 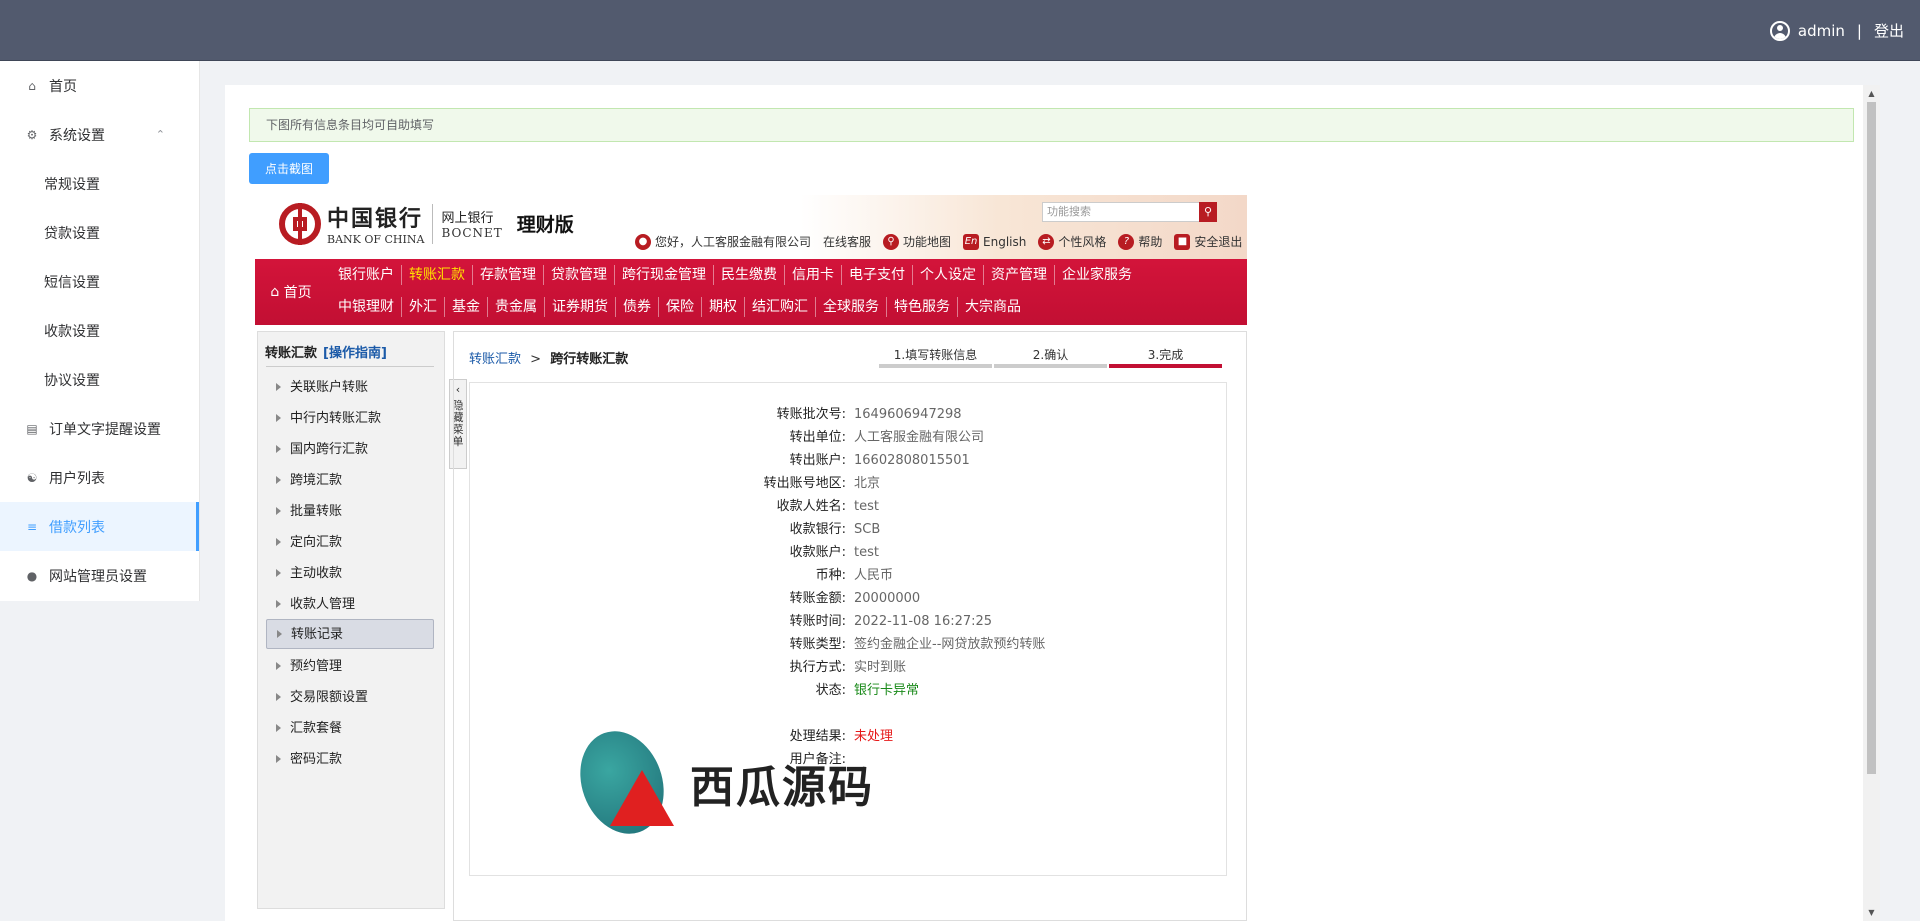 What do you see at coordinates (436, 275) in the screenshot?
I see `nav-item-current: 转账汇款` at bounding box center [436, 275].